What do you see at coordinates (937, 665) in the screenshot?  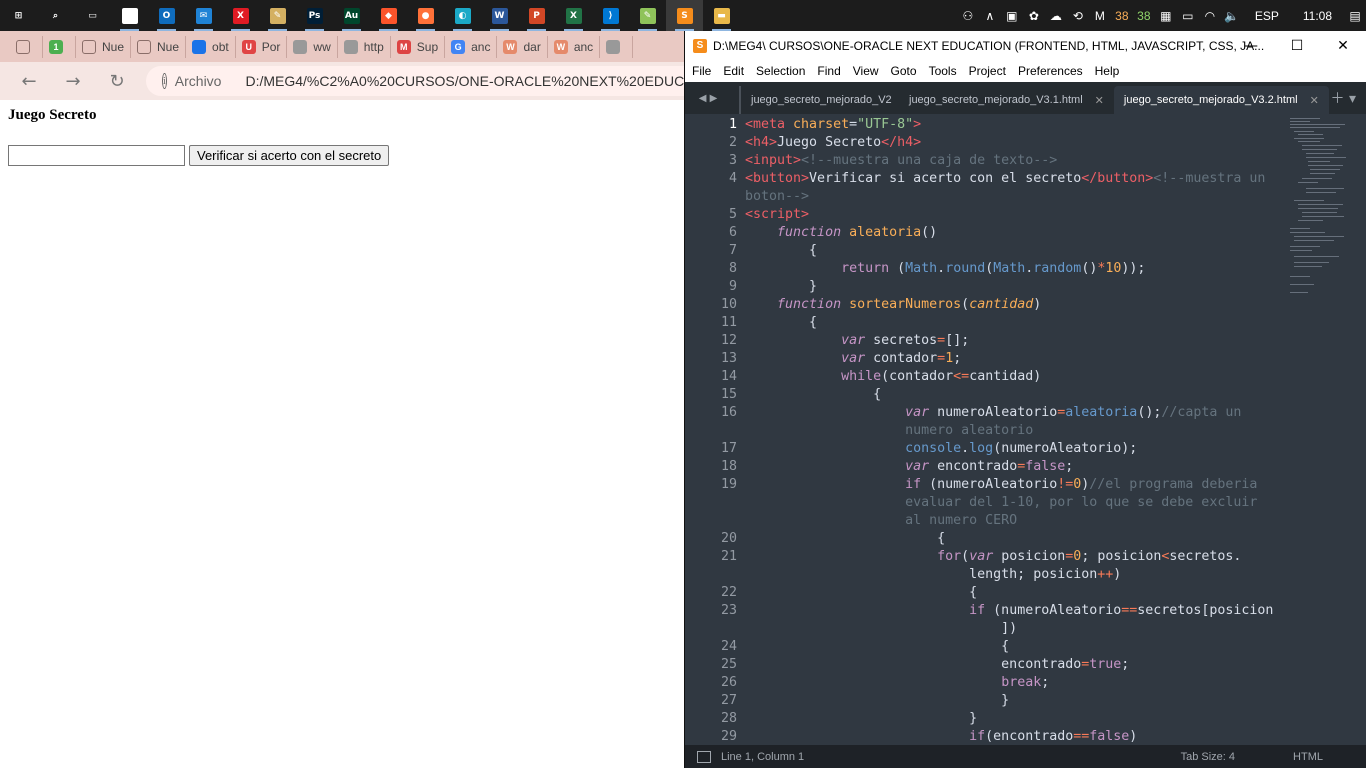 I see `code-line: encontrado=true;` at bounding box center [937, 665].